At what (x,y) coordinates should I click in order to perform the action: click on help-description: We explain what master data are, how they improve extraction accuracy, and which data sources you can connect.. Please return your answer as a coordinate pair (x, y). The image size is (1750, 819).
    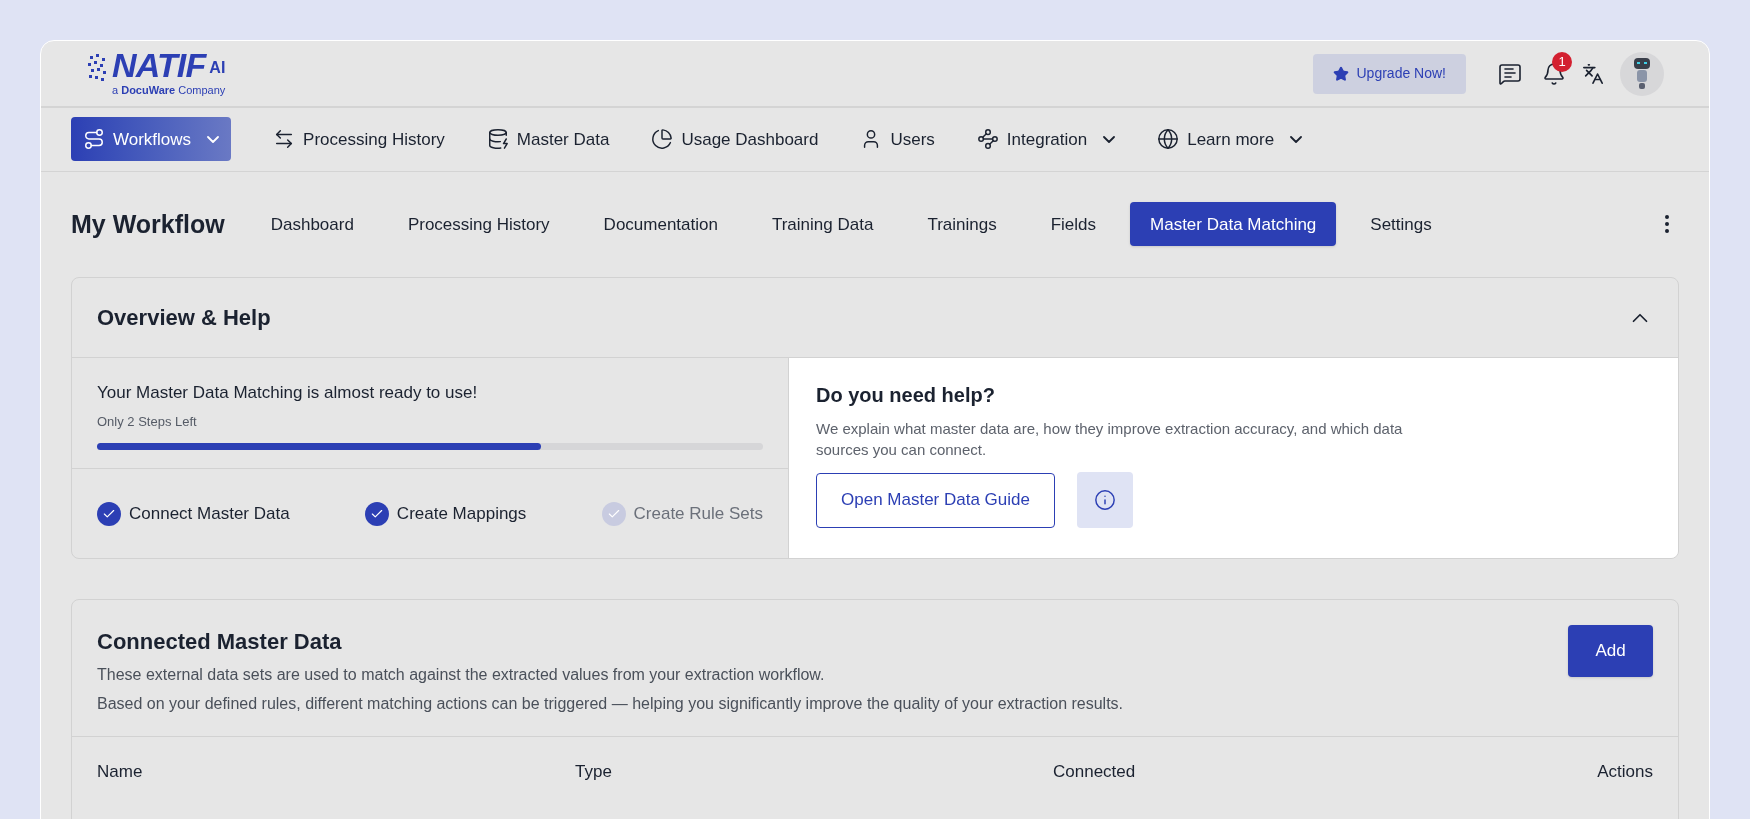
    Looking at the image, I should click on (1110, 439).